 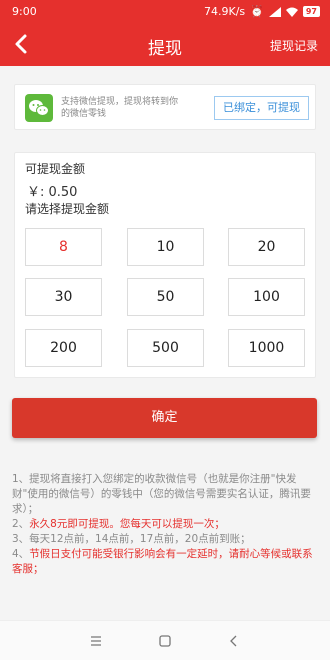 I want to click on note-3: 3、每天12点前，14点前，17点前，20点前到账；, so click(x=131, y=539).